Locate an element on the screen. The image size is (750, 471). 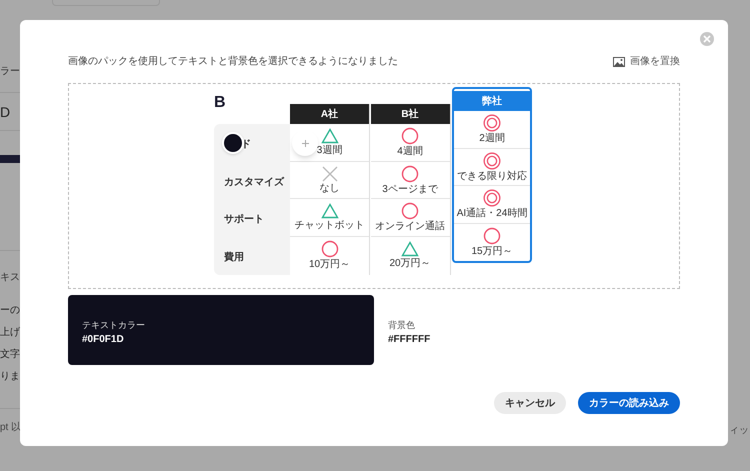
background-text: 上げ is located at coordinates (10, 333).